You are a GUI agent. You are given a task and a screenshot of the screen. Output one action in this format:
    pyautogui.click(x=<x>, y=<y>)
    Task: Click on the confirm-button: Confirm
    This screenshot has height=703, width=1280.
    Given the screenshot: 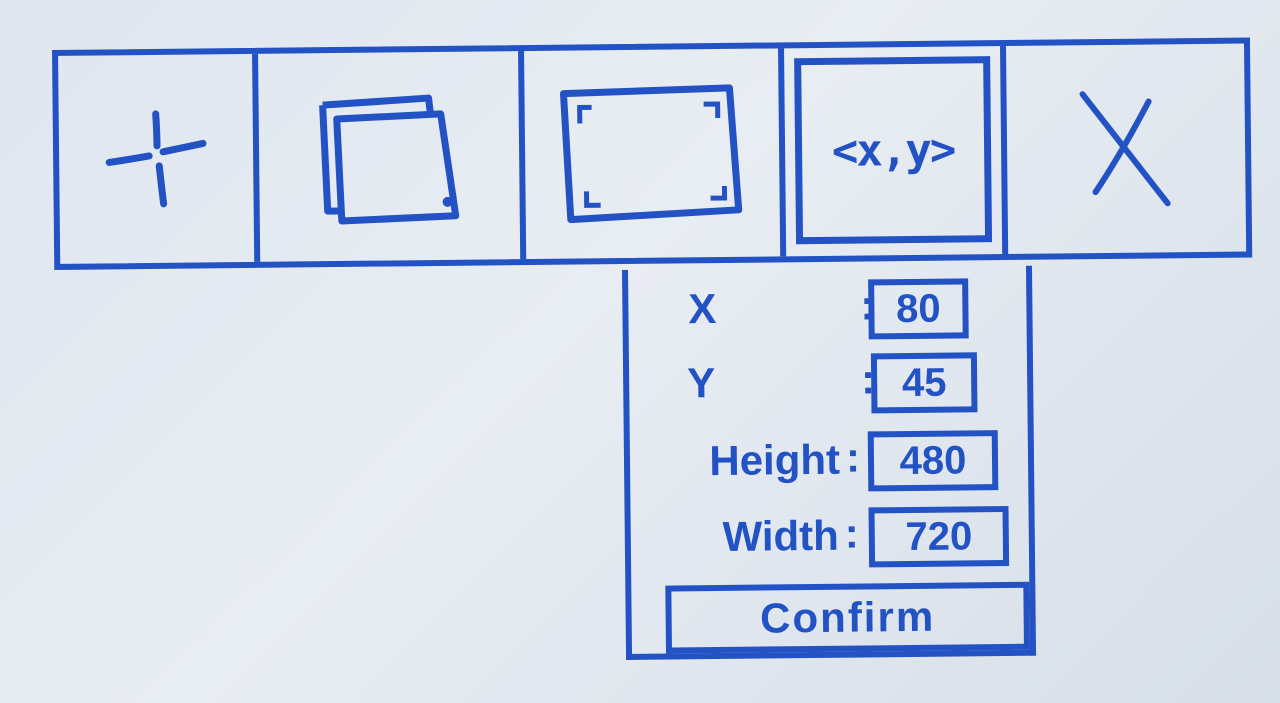 What is the action you would take?
    pyautogui.click(x=847, y=617)
    